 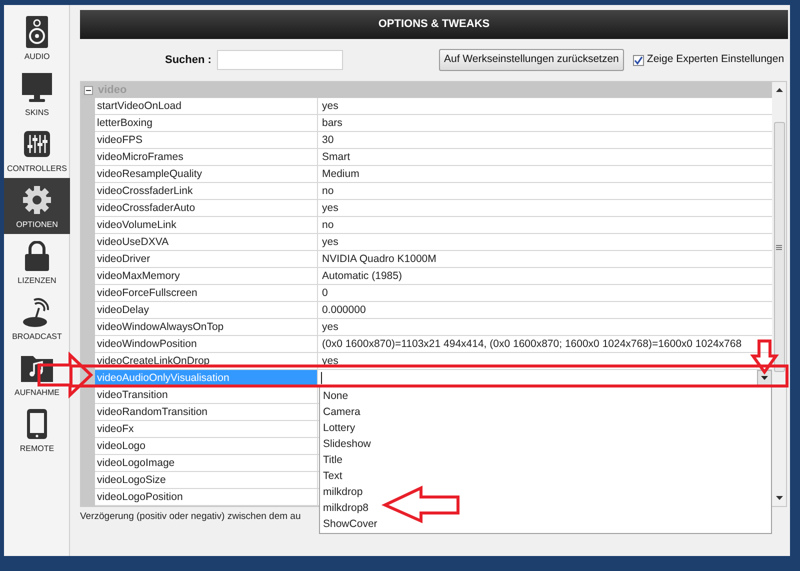 What do you see at coordinates (545, 276) in the screenshot?
I see `property-value: Automatic (1985)` at bounding box center [545, 276].